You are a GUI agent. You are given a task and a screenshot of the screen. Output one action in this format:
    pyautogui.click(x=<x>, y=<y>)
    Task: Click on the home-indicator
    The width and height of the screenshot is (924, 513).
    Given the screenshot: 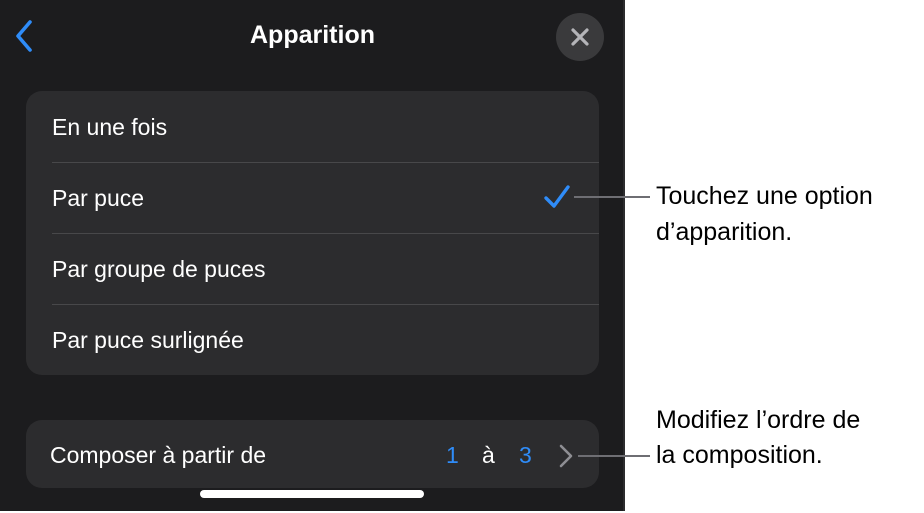 What is the action you would take?
    pyautogui.click(x=312, y=494)
    